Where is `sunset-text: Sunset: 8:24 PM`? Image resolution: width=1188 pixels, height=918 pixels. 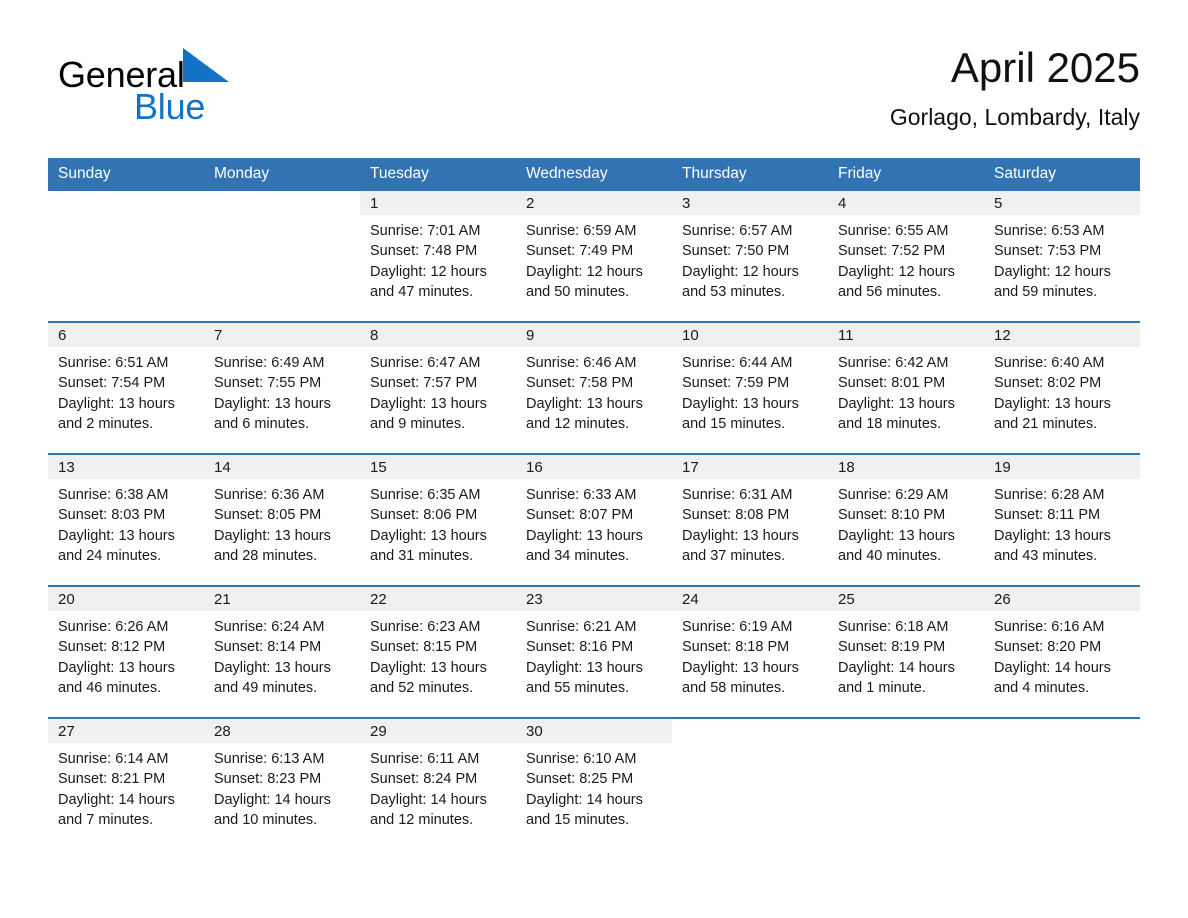
sunset-text: Sunset: 8:24 PM is located at coordinates (424, 779).